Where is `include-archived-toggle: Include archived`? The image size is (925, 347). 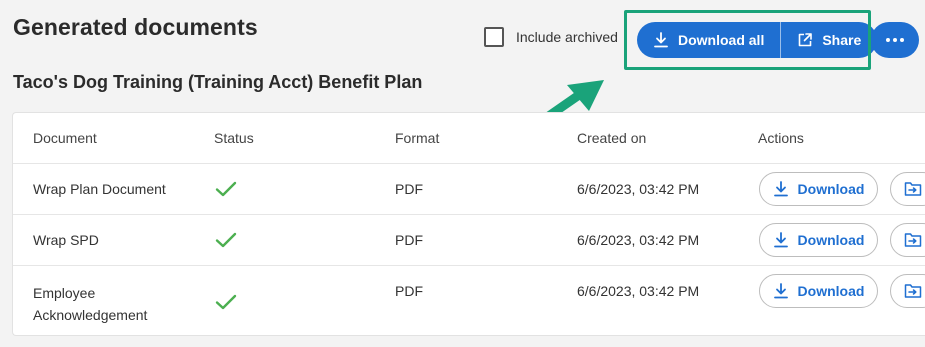
include-archived-toggle: Include archived is located at coordinates (551, 37).